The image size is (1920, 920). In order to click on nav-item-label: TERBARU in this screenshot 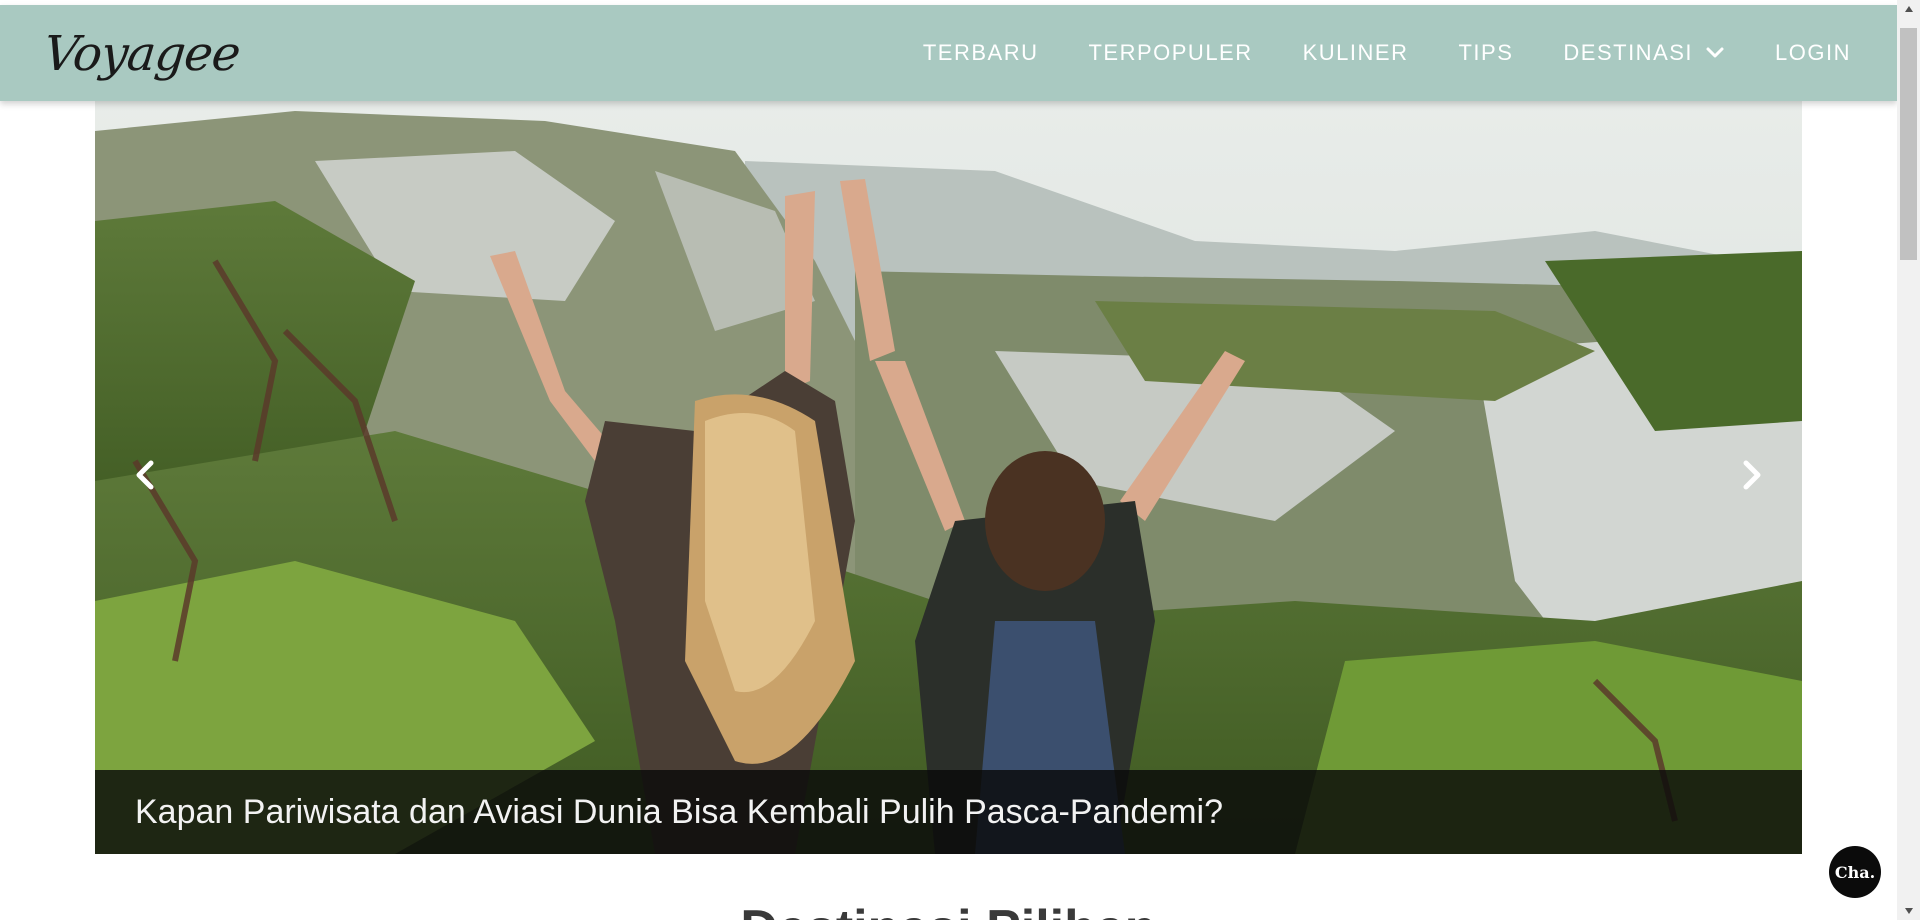, I will do `click(980, 52)`.